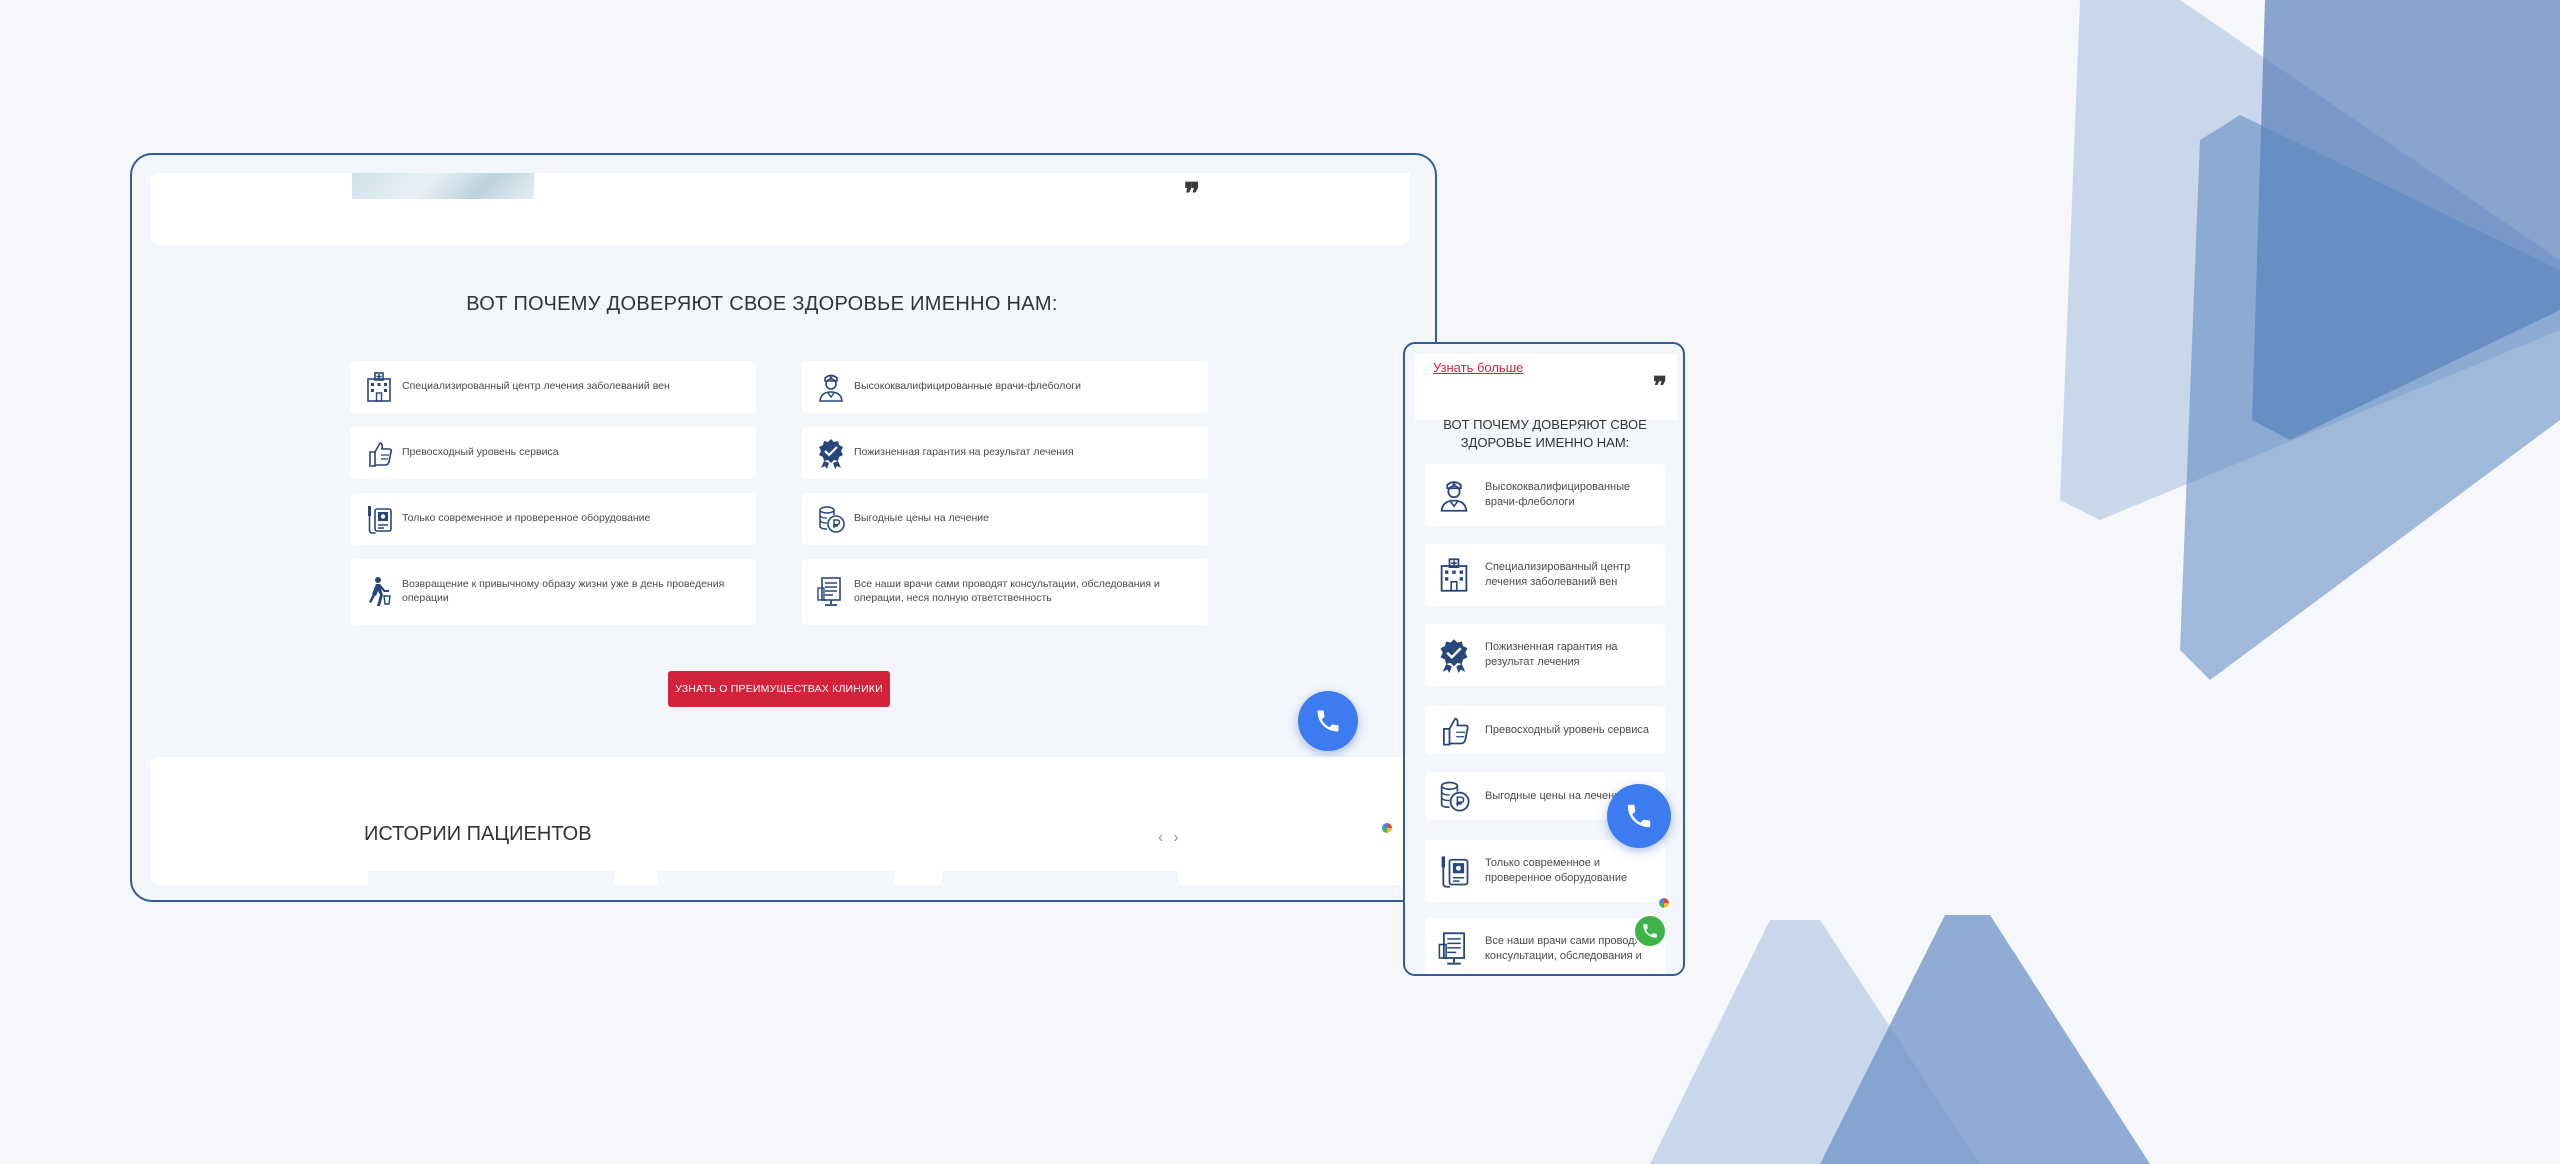 The height and width of the screenshot is (1164, 2560). Describe the element at coordinates (921, 518) in the screenshot. I see `feature-text: Выгодные цены на лечение` at that location.